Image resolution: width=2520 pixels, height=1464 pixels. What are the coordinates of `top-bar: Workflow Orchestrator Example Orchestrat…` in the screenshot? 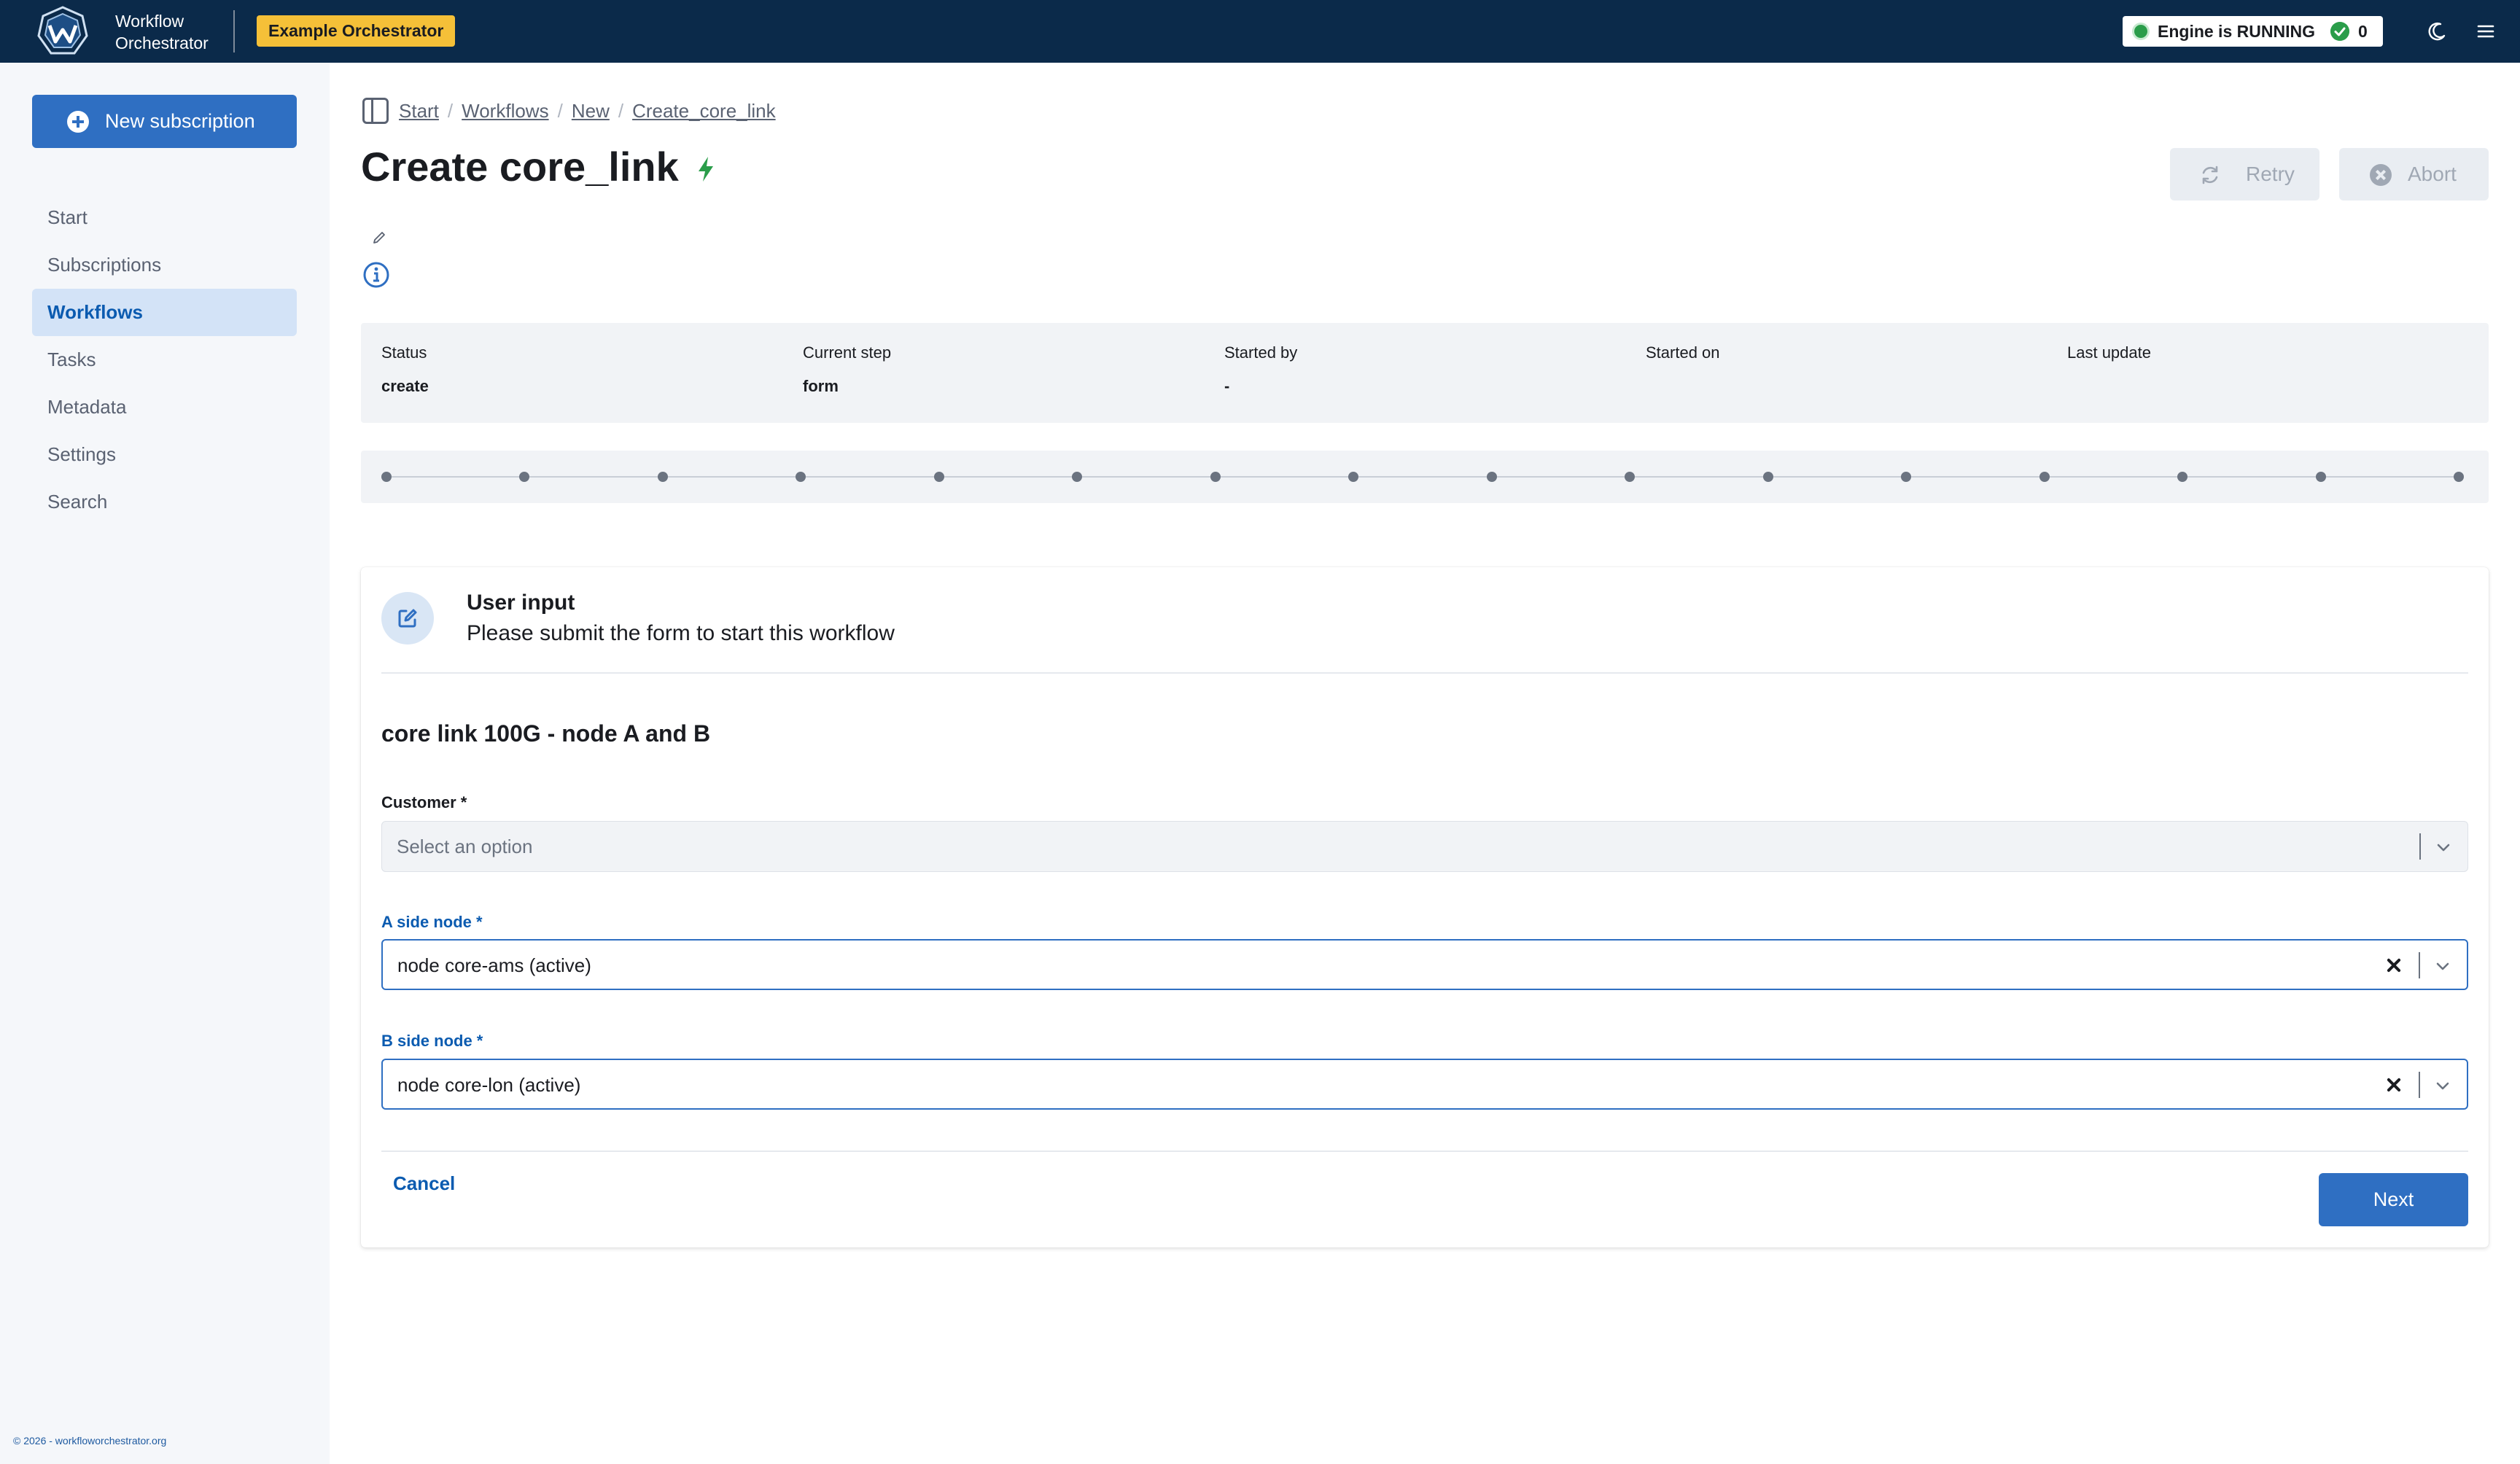 It's located at (1260, 31).